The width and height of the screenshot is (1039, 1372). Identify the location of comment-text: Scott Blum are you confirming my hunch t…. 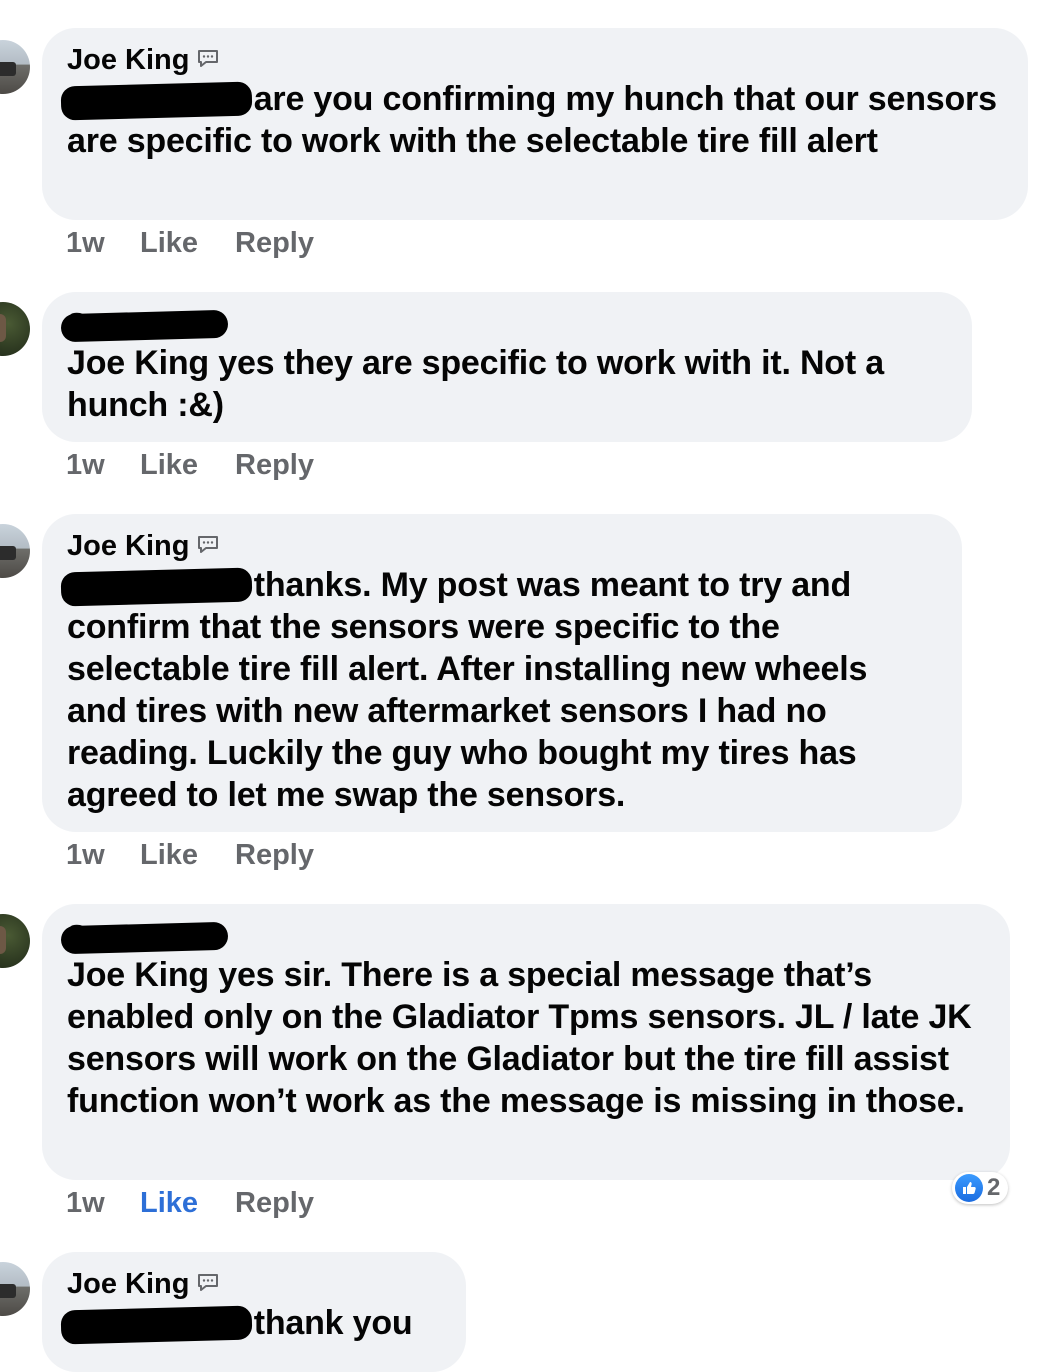
(534, 120).